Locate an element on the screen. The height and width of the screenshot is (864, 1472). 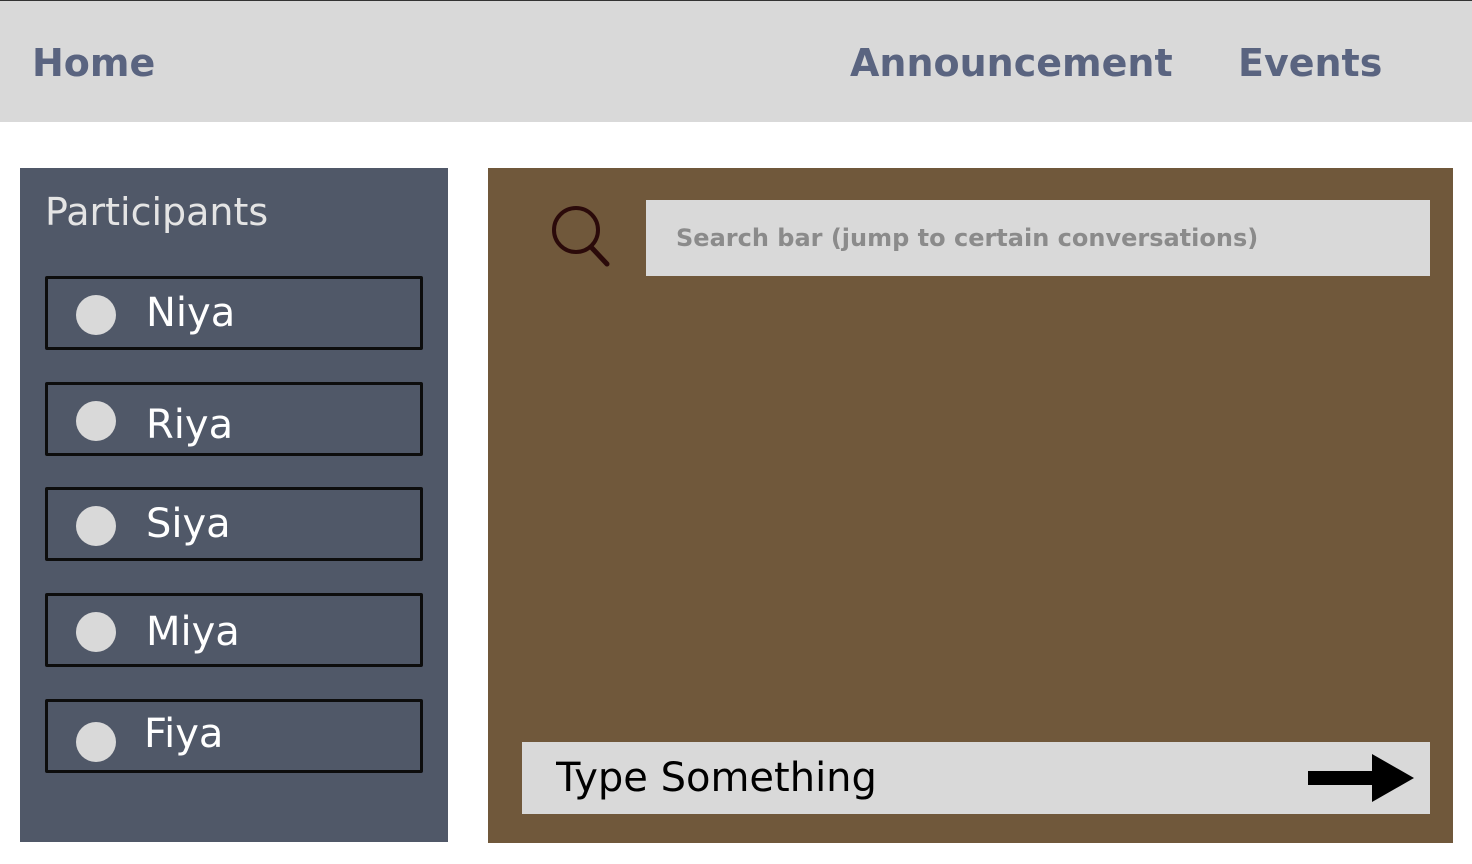
top-nav-bar: Home Announcement Events is located at coordinates (736, 61).